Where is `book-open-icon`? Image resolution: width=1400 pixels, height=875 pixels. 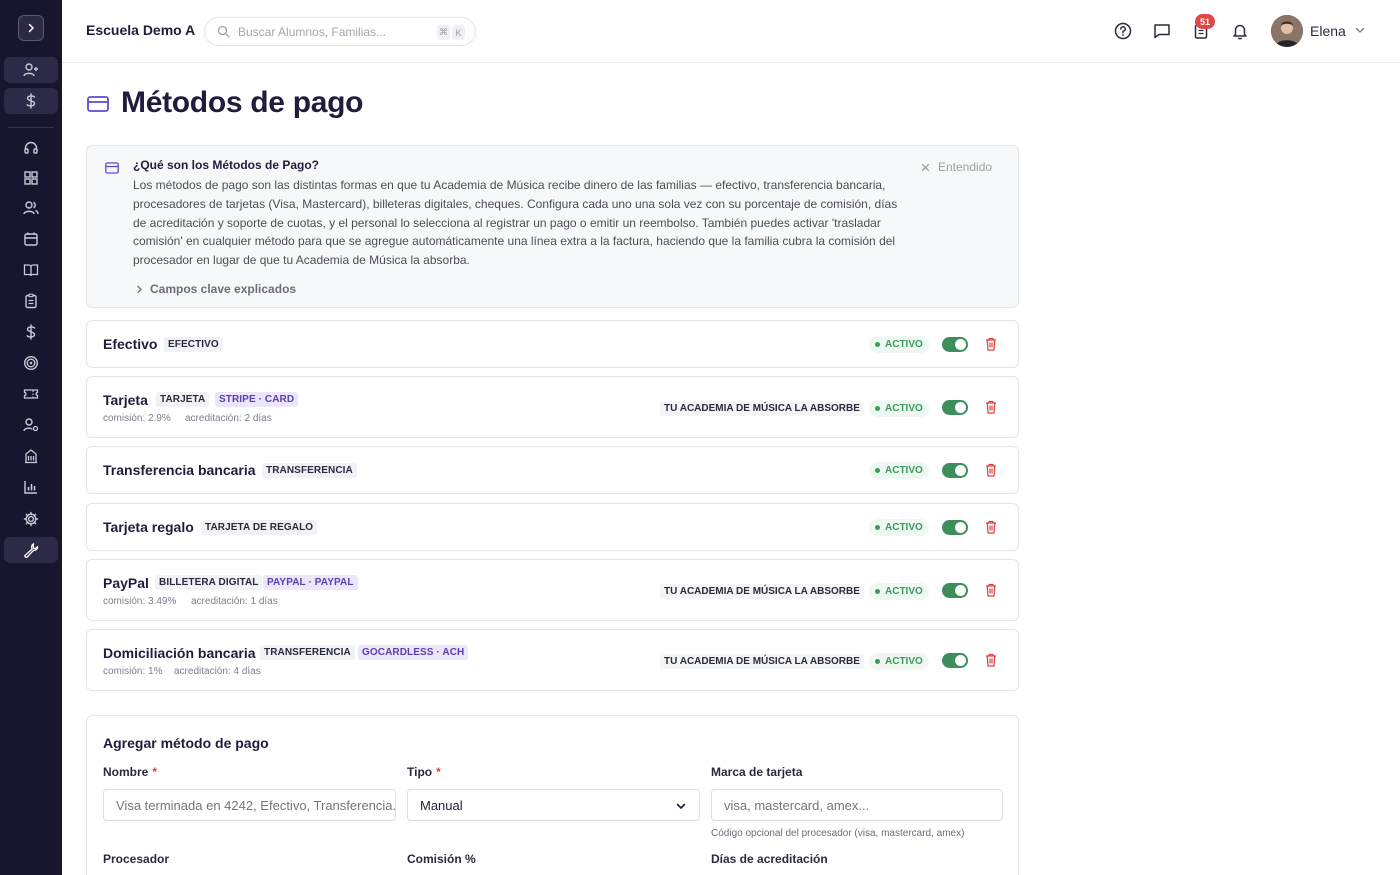 book-open-icon is located at coordinates (31, 270).